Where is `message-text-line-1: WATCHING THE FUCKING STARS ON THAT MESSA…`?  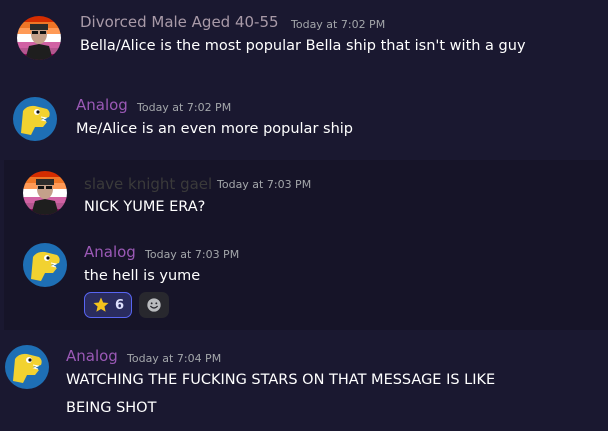 message-text-line-1: WATCHING THE FUCKING STARS ON THAT MESSA… is located at coordinates (281, 380).